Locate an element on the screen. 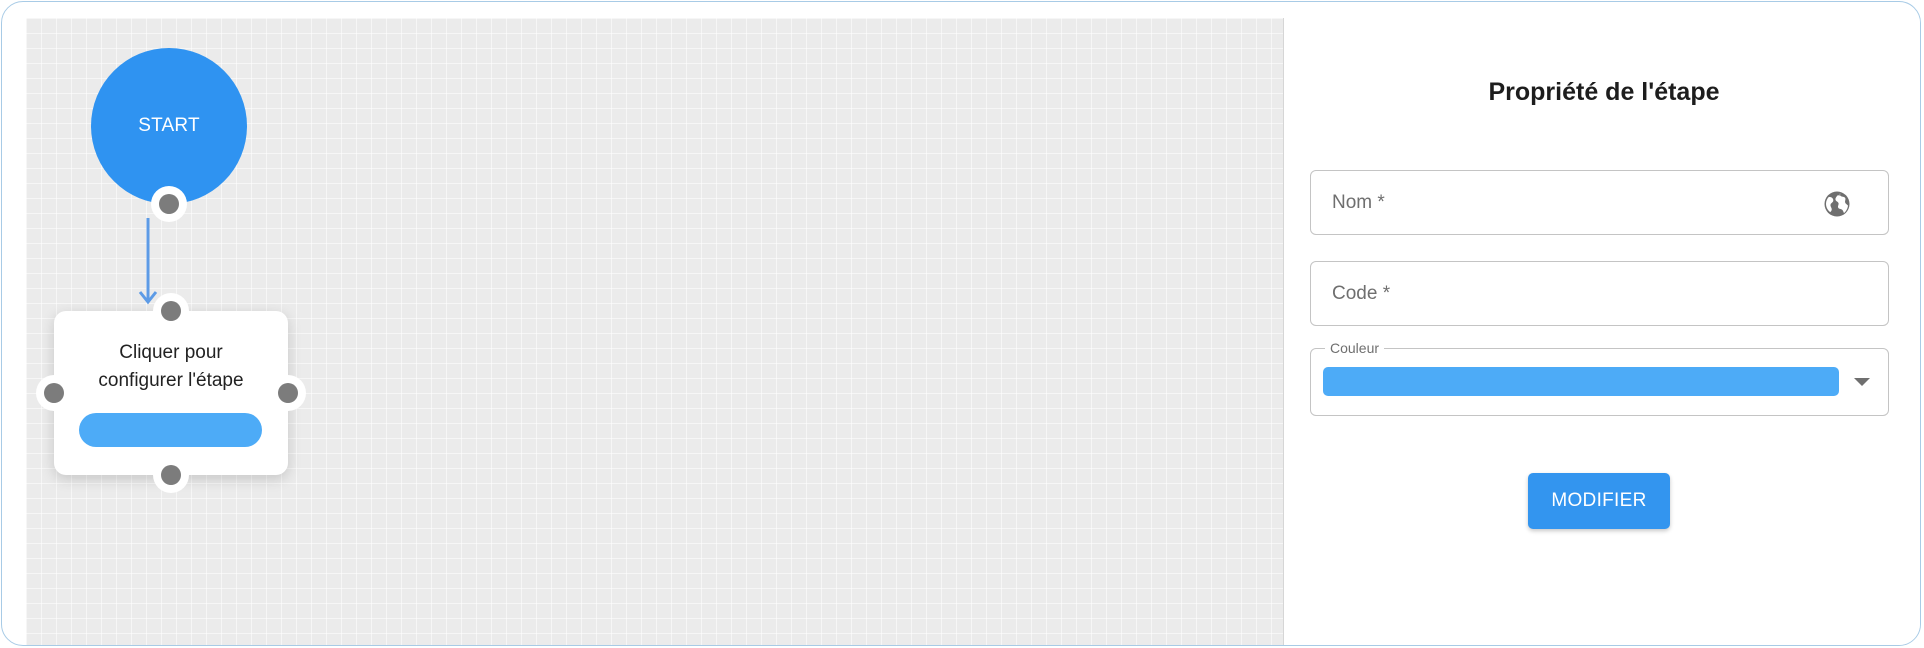 This screenshot has width=1924, height=648. start-node-label: START is located at coordinates (169, 125).